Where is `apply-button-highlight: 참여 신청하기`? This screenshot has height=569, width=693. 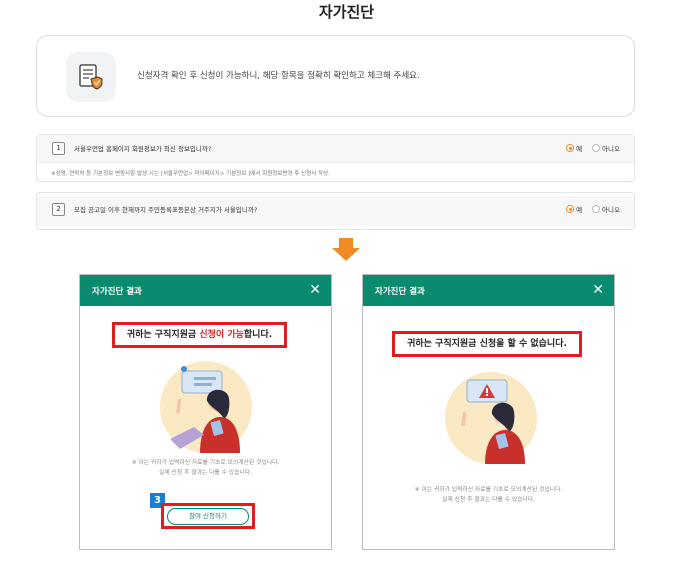 apply-button-highlight: 참여 신청하기 is located at coordinates (208, 516).